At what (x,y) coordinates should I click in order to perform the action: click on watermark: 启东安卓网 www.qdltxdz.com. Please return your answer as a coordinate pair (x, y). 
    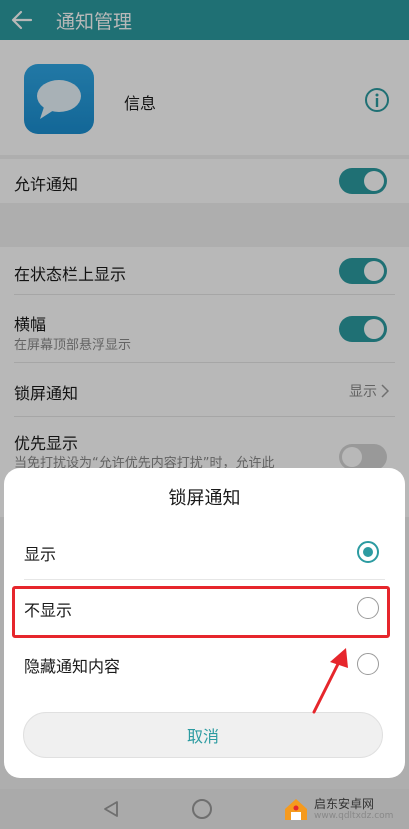
    Looking at the image, I should click on (337, 809).